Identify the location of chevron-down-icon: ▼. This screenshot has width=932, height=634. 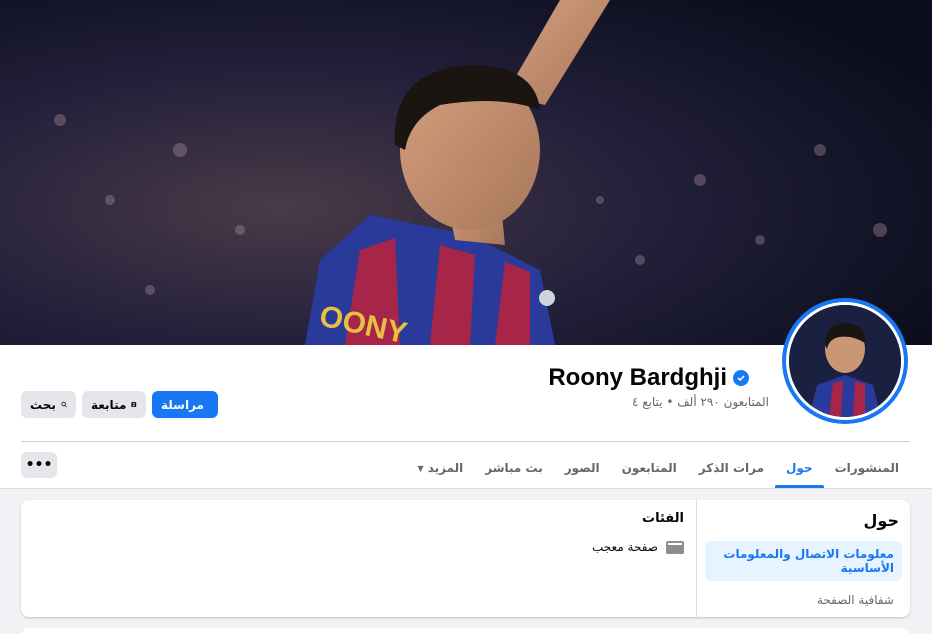
(420, 468).